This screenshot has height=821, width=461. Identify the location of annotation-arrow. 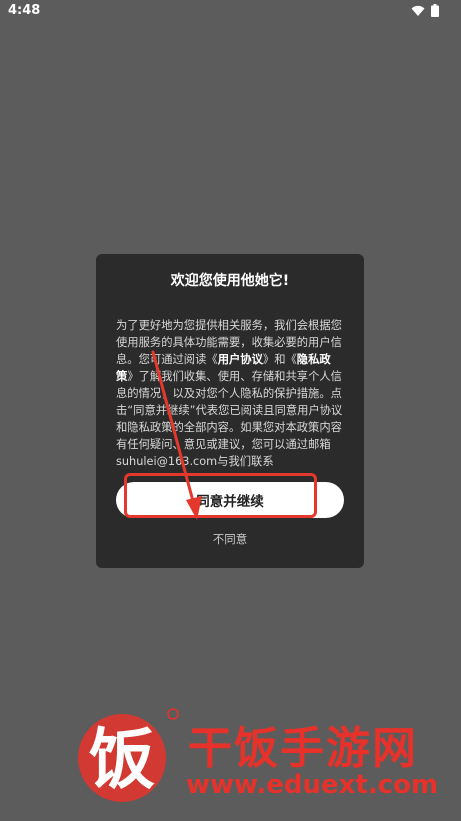
(176, 435).